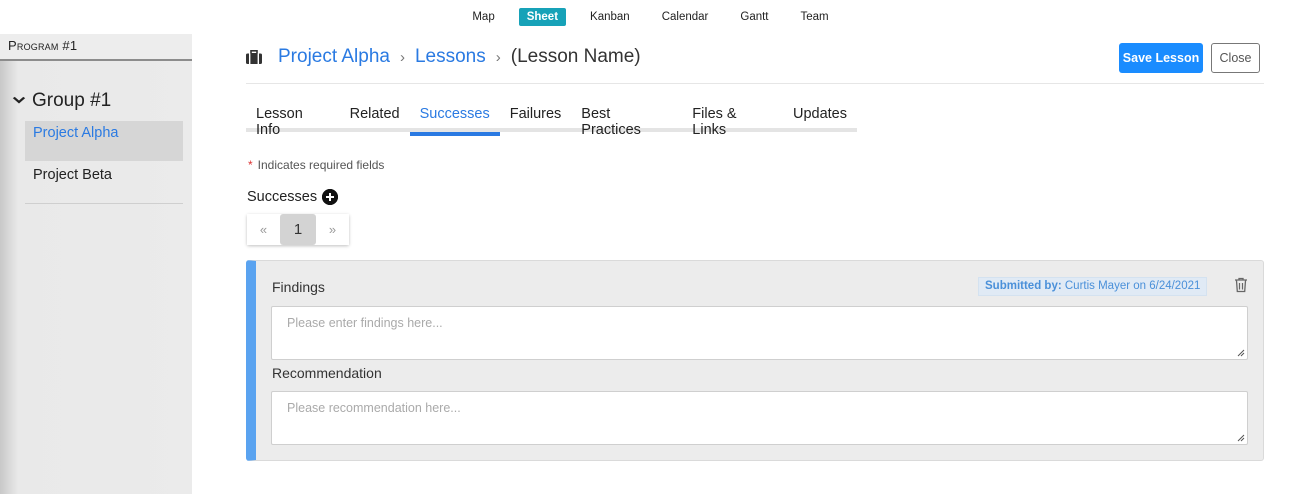 This screenshot has width=1301, height=494. Describe the element at coordinates (754, 17) in the screenshot. I see `nav-gantt: Gantt` at that location.